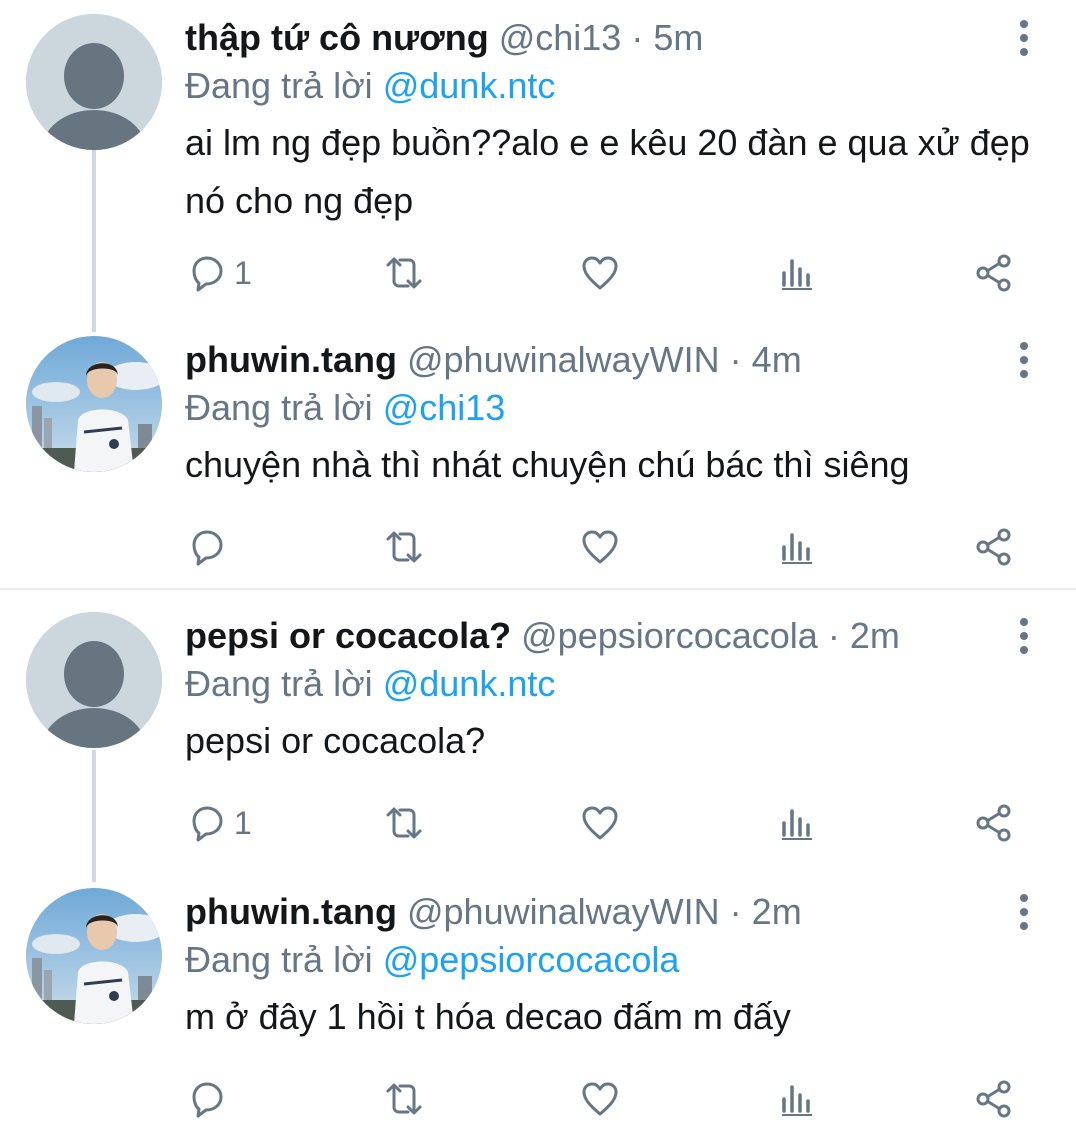 The width and height of the screenshot is (1076, 1138). I want to click on timestamp: 5m, so click(678, 37).